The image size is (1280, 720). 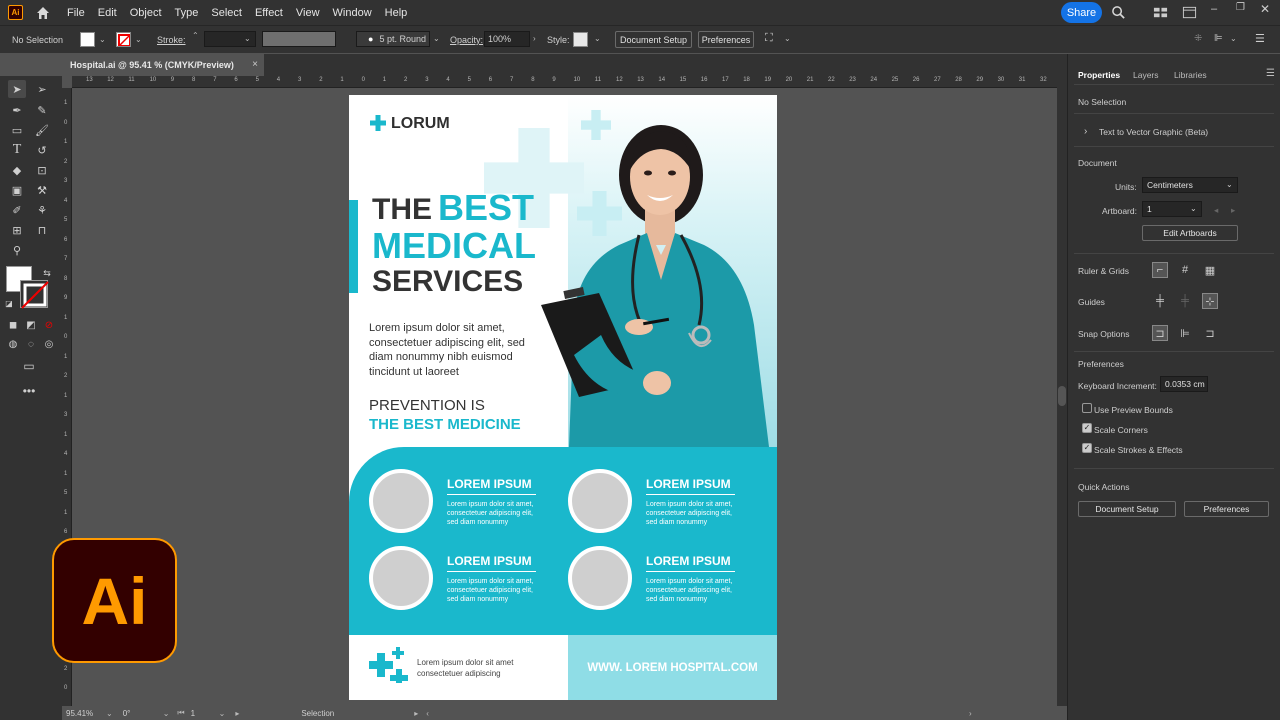 What do you see at coordinates (769, 38) in the screenshot?
I see `arrange-icon: ⛶` at bounding box center [769, 38].